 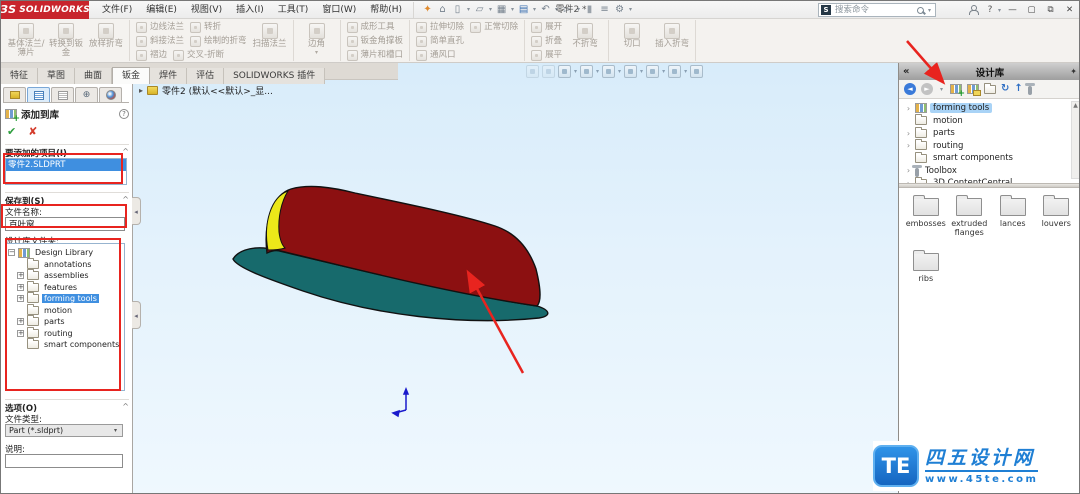 I want to click on library-folder: extruded flanges, so click(x=970, y=216).